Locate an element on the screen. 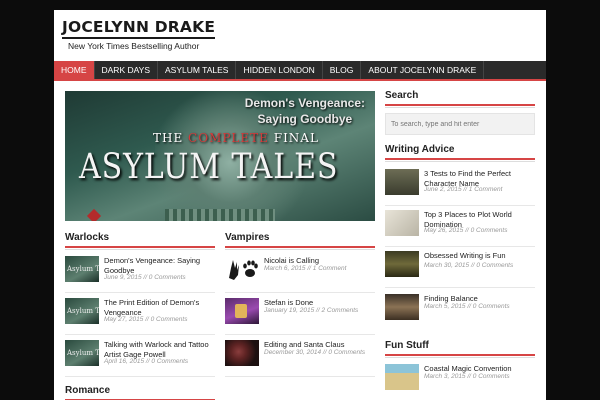  hero-complete-final: THE COMPLETE FINAL is located at coordinates (236, 138).